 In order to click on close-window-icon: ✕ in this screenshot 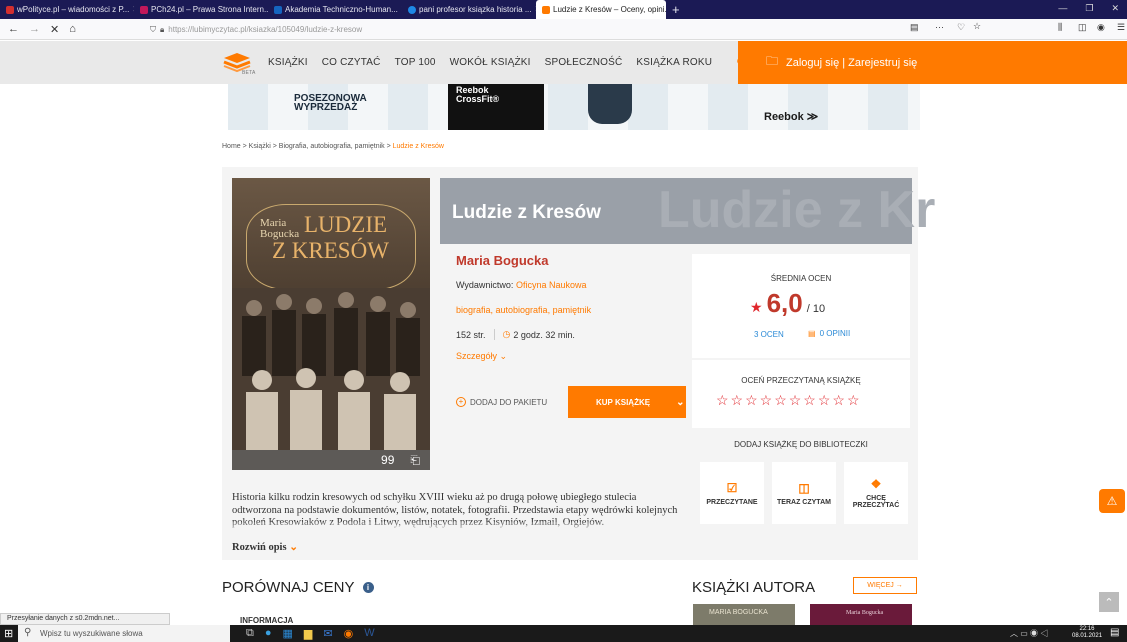, I will do `click(1115, 8)`.